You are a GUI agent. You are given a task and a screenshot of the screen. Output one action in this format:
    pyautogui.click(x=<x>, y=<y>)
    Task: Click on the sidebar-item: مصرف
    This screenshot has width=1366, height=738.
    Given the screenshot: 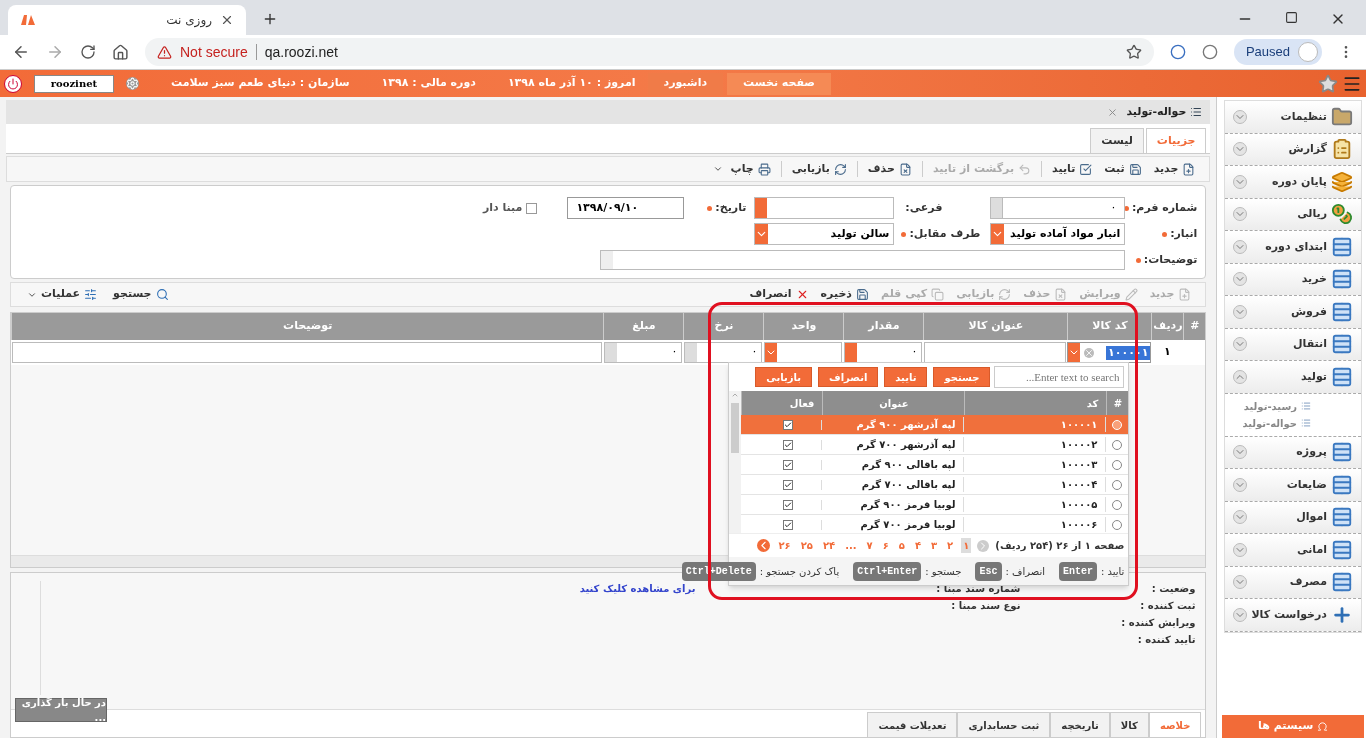 What is the action you would take?
    pyautogui.click(x=1293, y=582)
    